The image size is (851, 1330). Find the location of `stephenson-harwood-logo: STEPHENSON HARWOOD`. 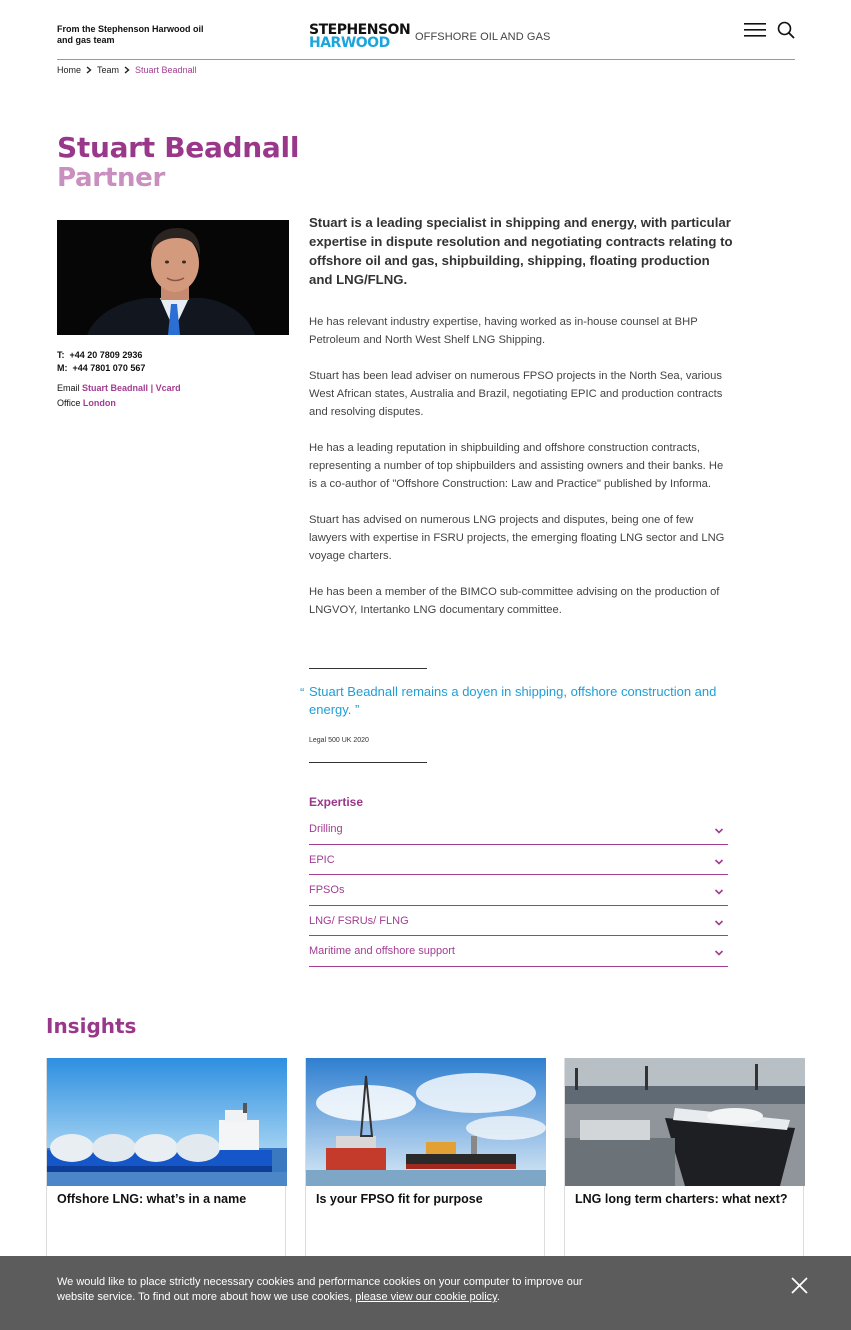

stephenson-harwood-logo: STEPHENSON HARWOOD is located at coordinates (360, 37).